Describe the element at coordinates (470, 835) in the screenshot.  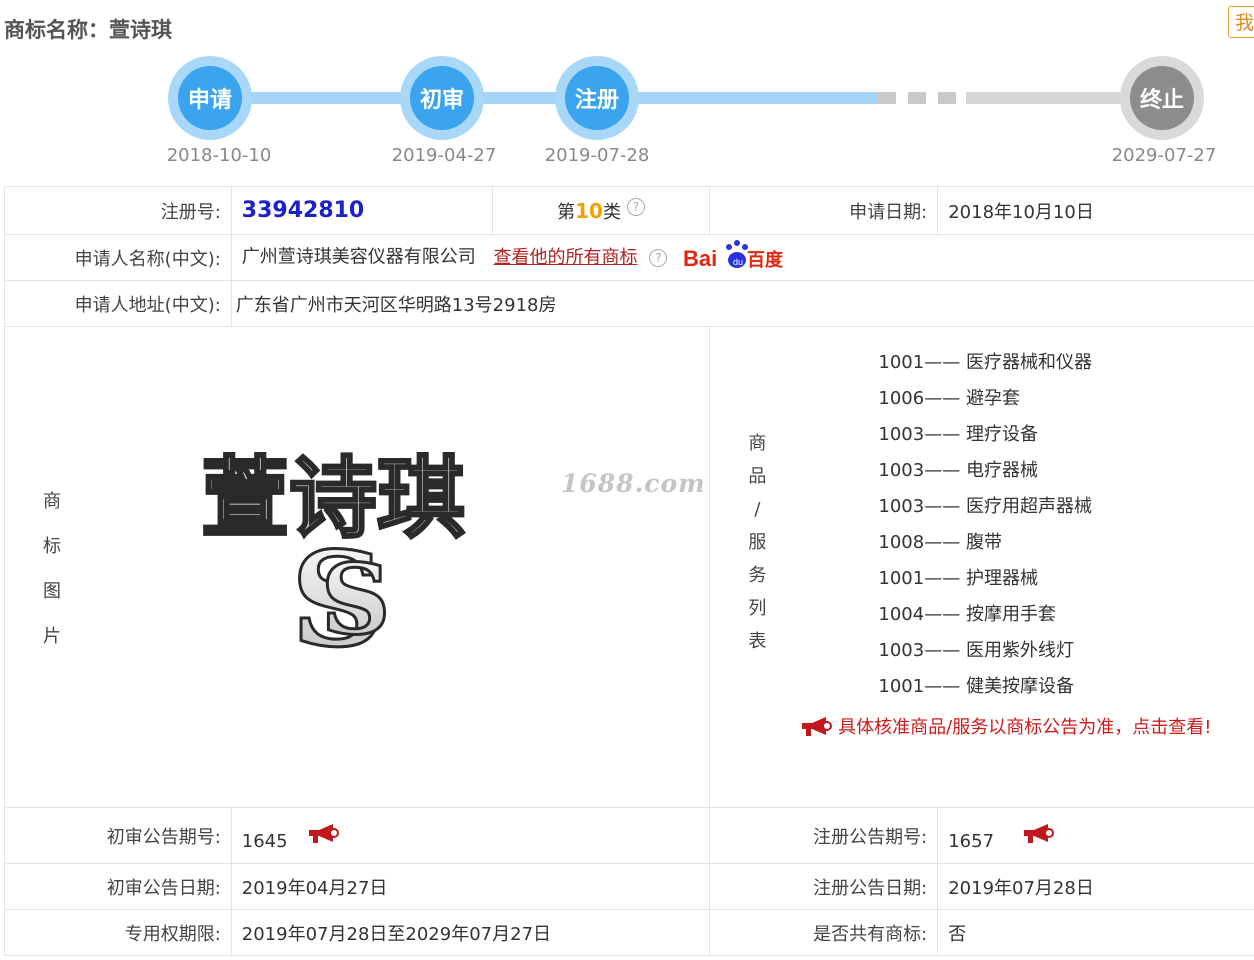
I see `prelim-pub-no-cell: 1645` at that location.